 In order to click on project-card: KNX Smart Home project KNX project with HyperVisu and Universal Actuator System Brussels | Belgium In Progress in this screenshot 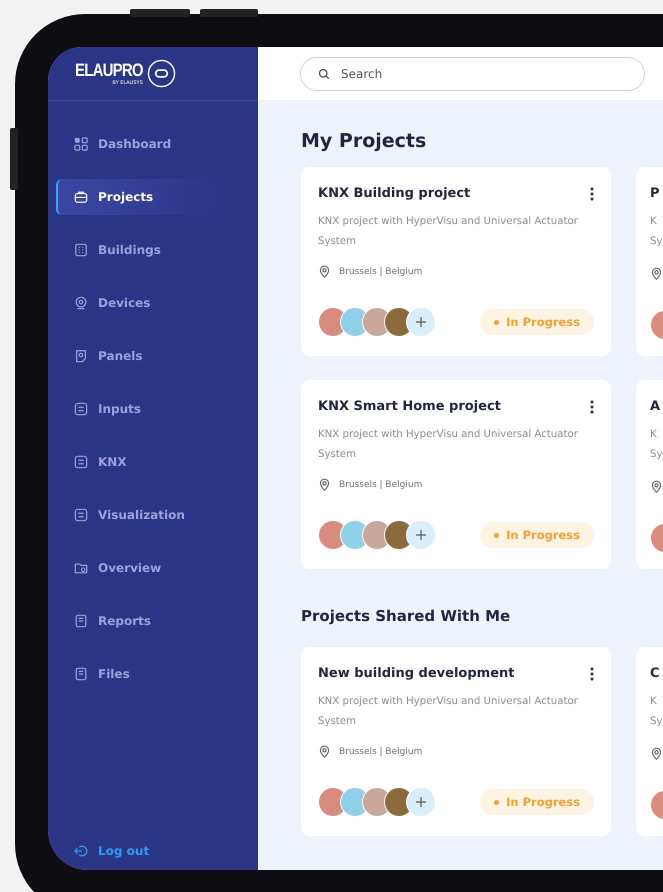, I will do `click(456, 474)`.